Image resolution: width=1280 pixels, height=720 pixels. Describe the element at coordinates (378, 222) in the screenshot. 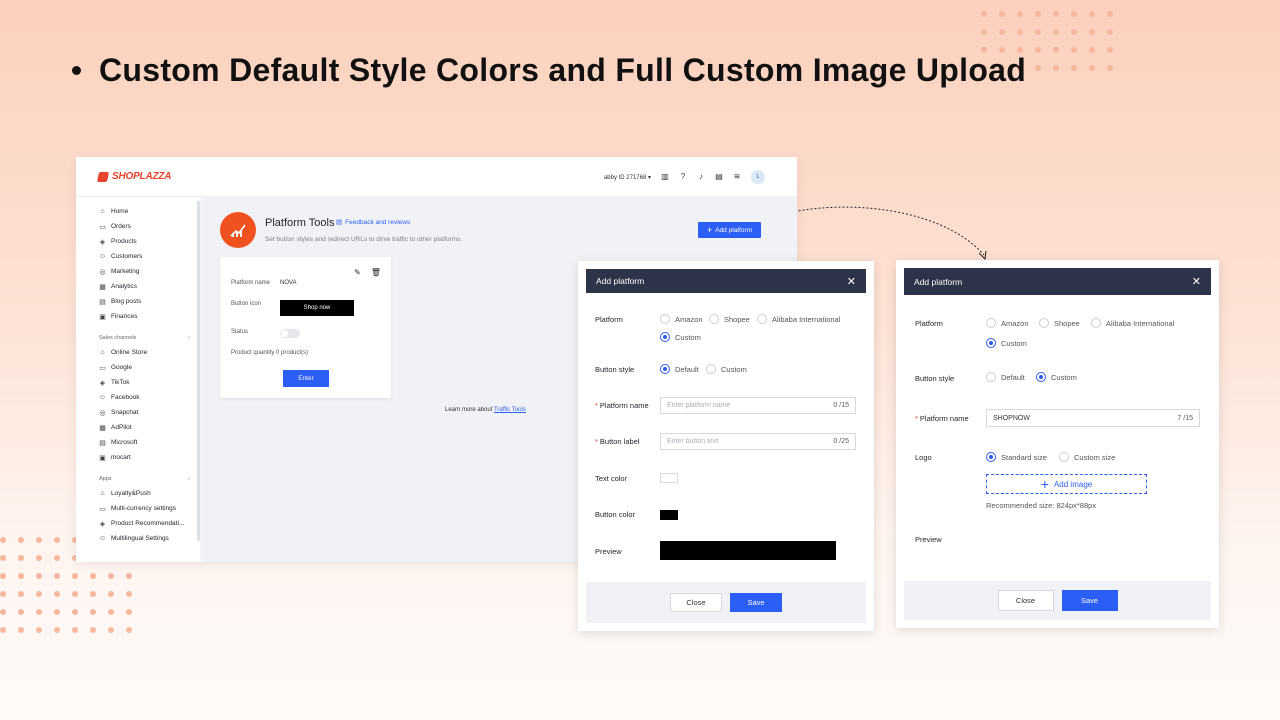

I see `feedback-label: Feedback and reviews` at that location.